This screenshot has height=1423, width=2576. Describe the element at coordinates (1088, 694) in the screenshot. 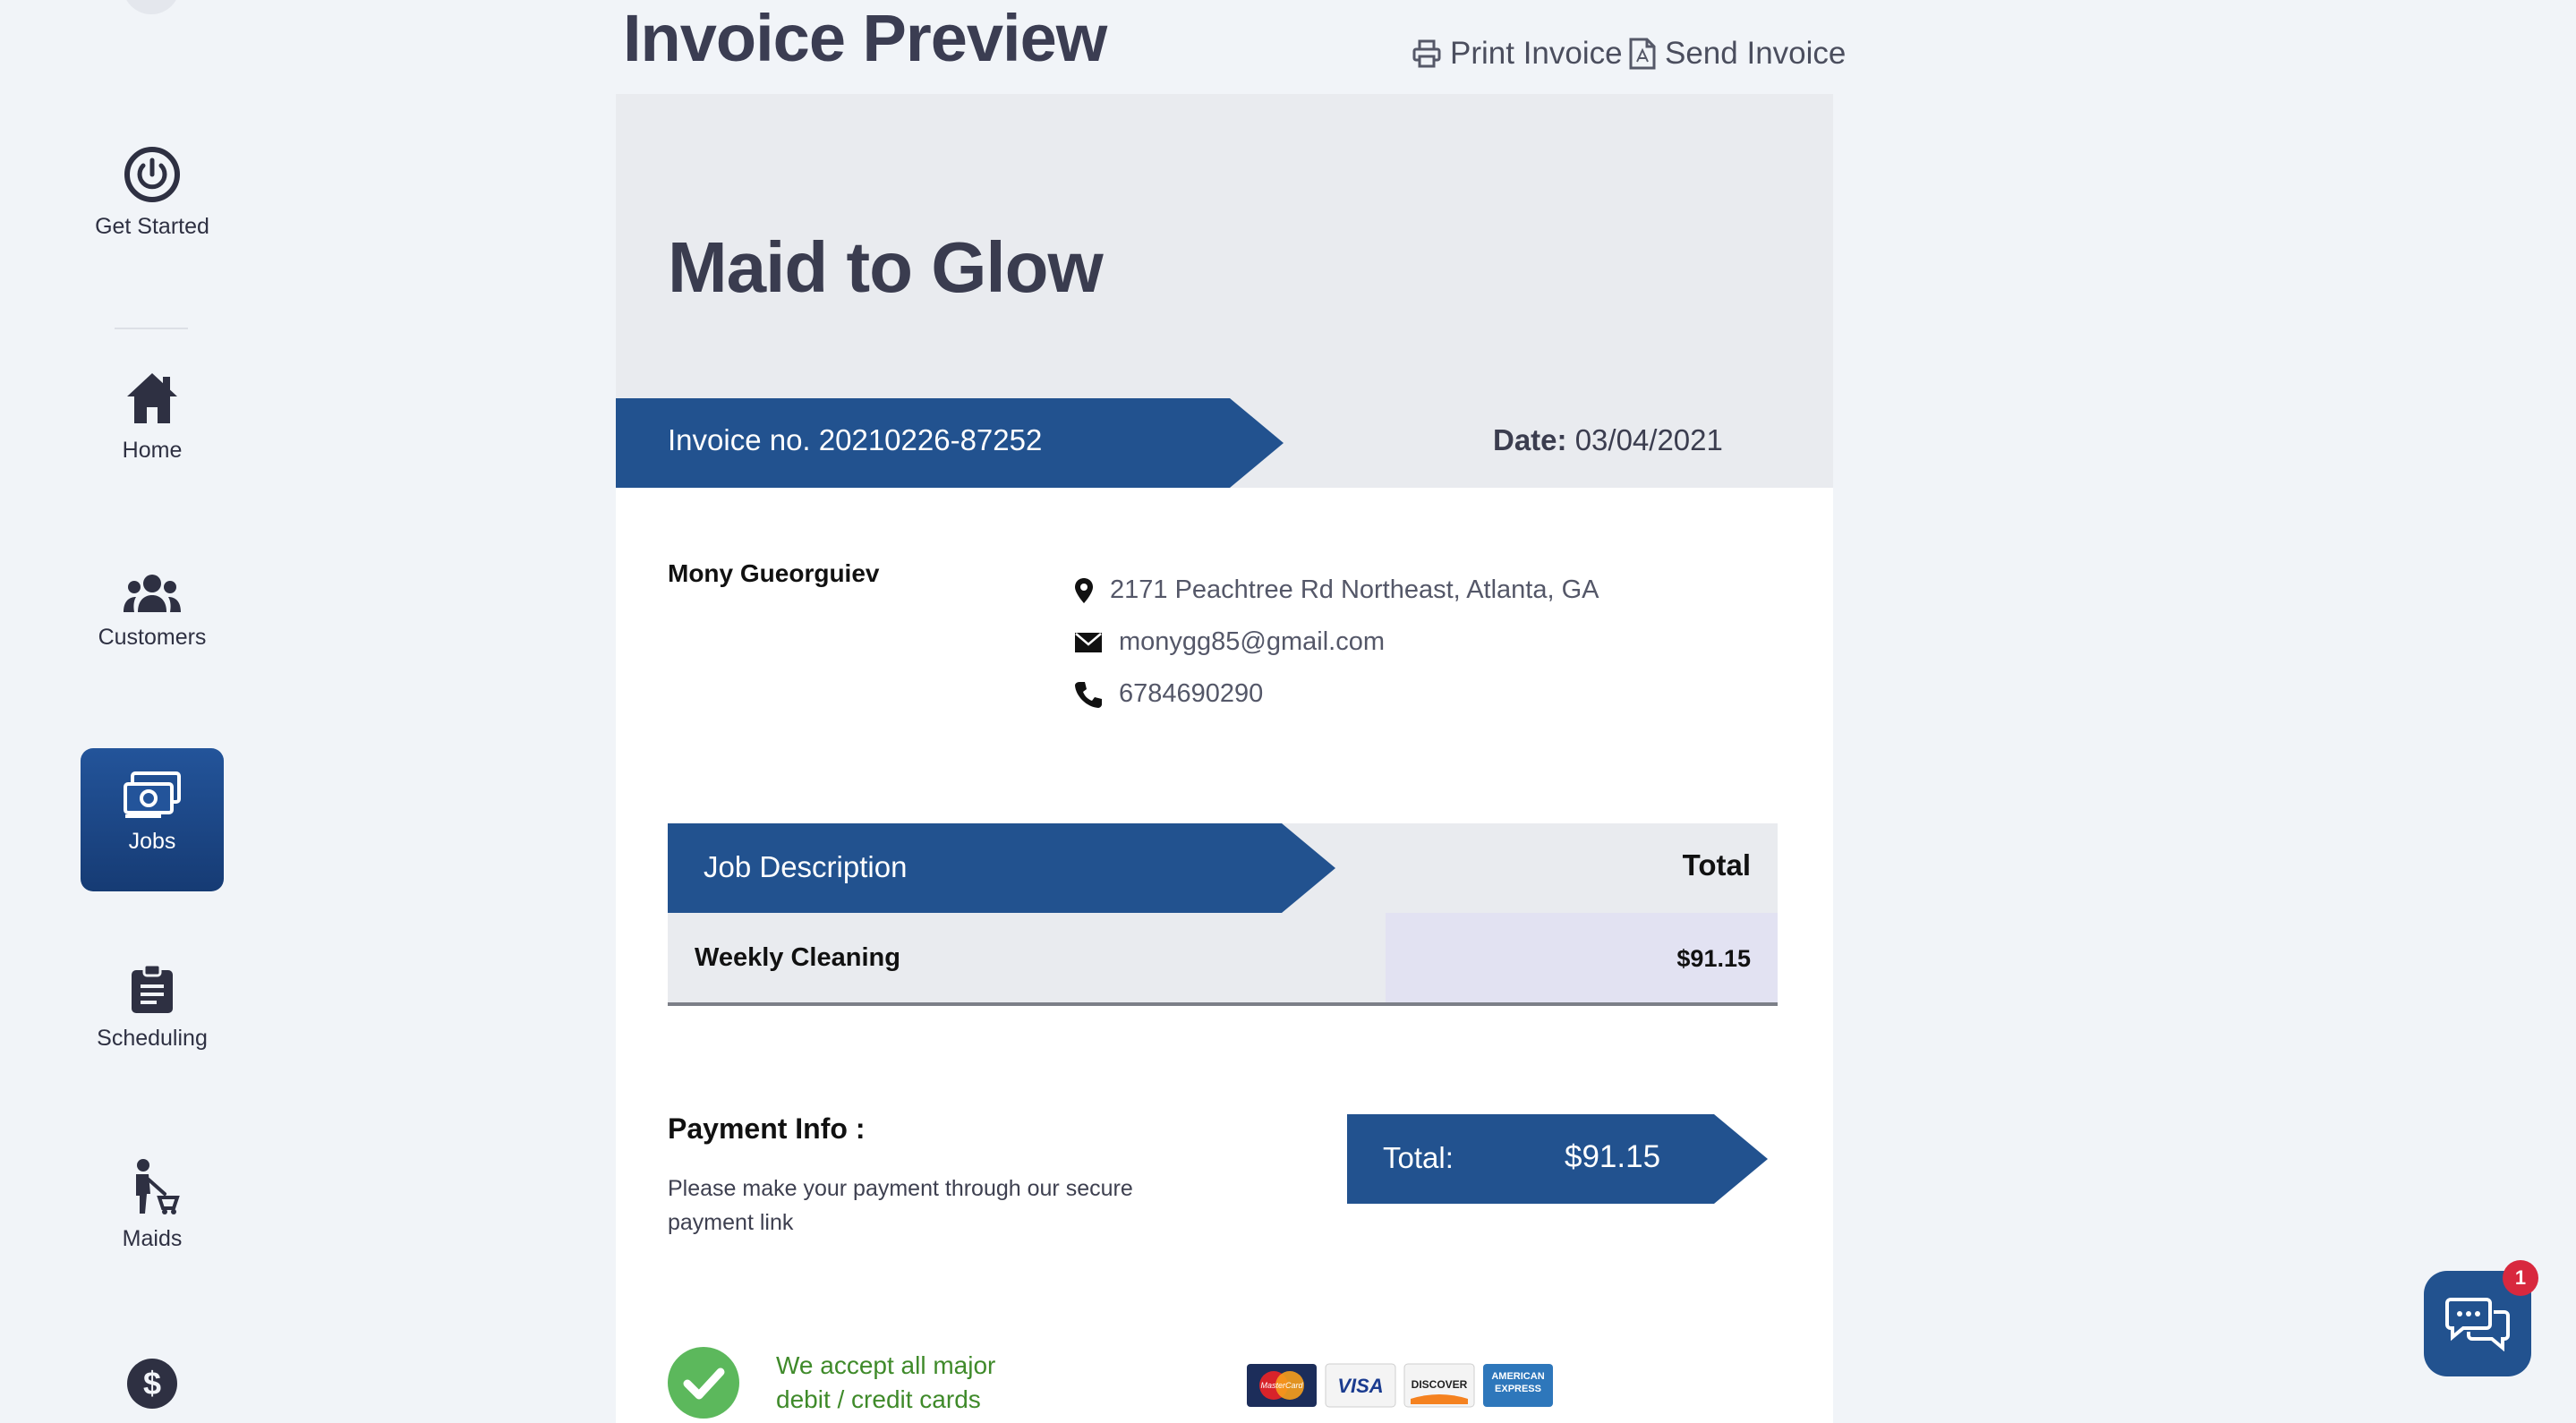

I see `phone-icon` at that location.